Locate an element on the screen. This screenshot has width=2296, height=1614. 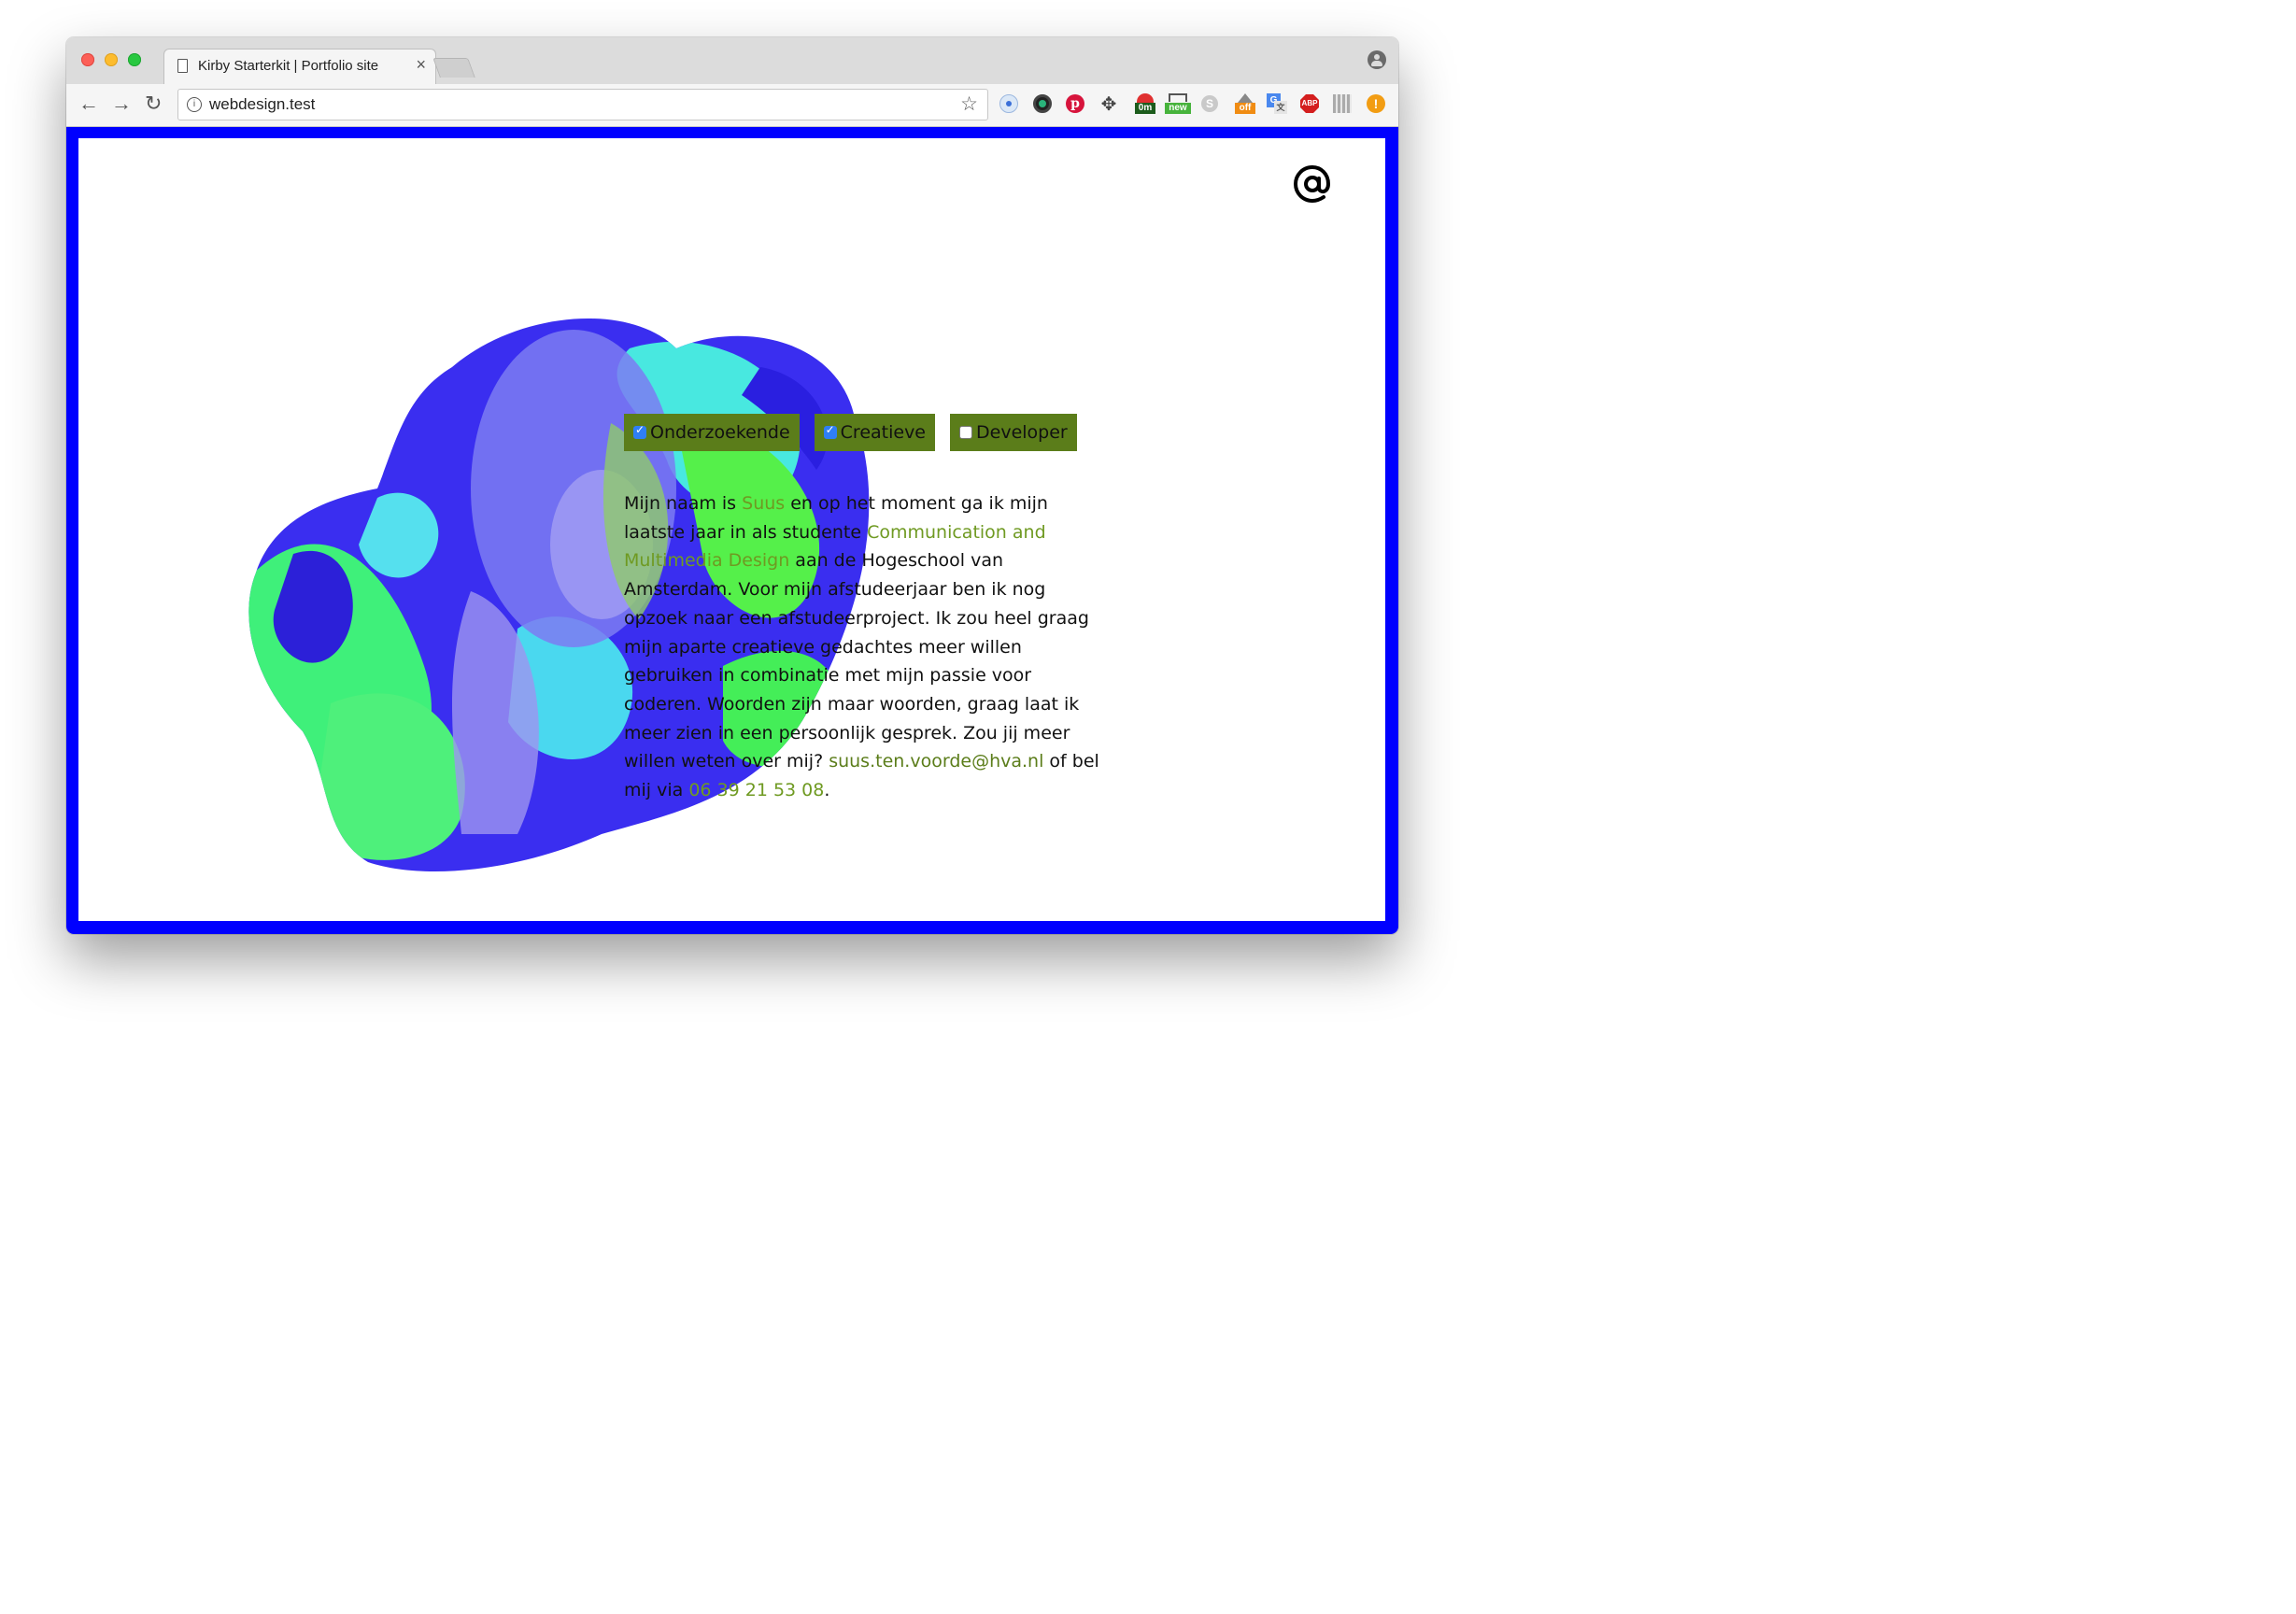
page-icon is located at coordinates (183, 66).